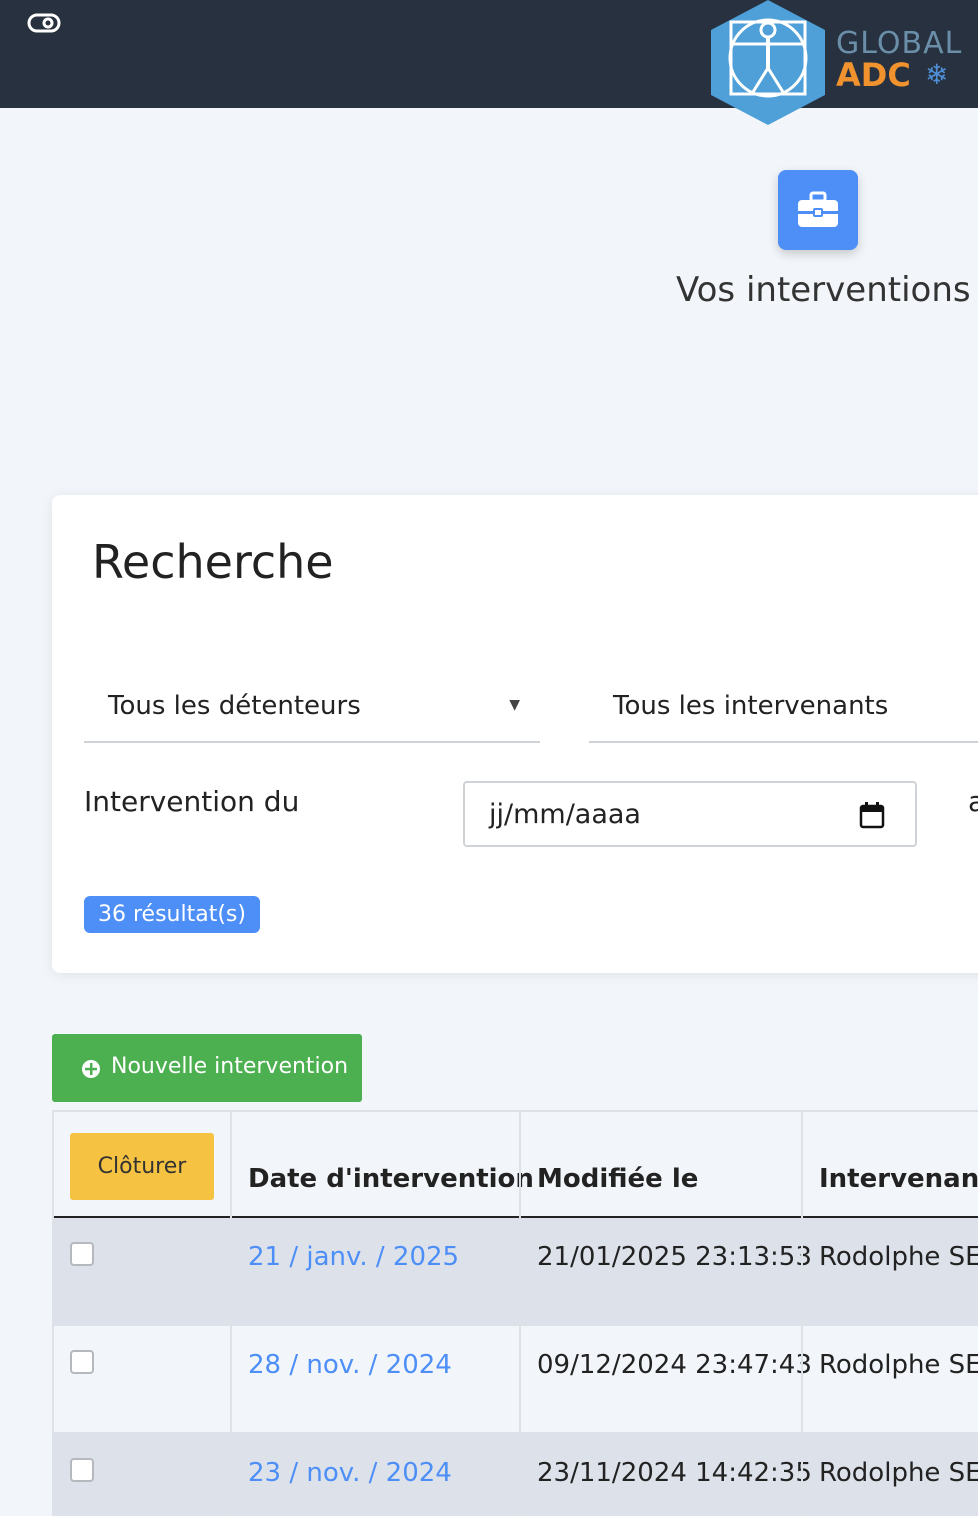 This screenshot has width=978, height=1516. What do you see at coordinates (44, 23) in the screenshot?
I see `toggle-sidebar-icon` at bounding box center [44, 23].